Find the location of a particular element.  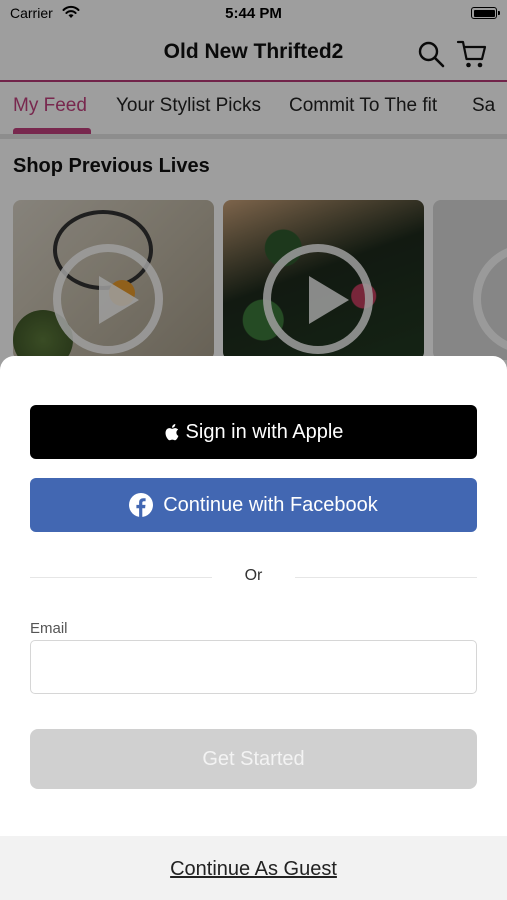

or-divider: Or is located at coordinates (253, 577).